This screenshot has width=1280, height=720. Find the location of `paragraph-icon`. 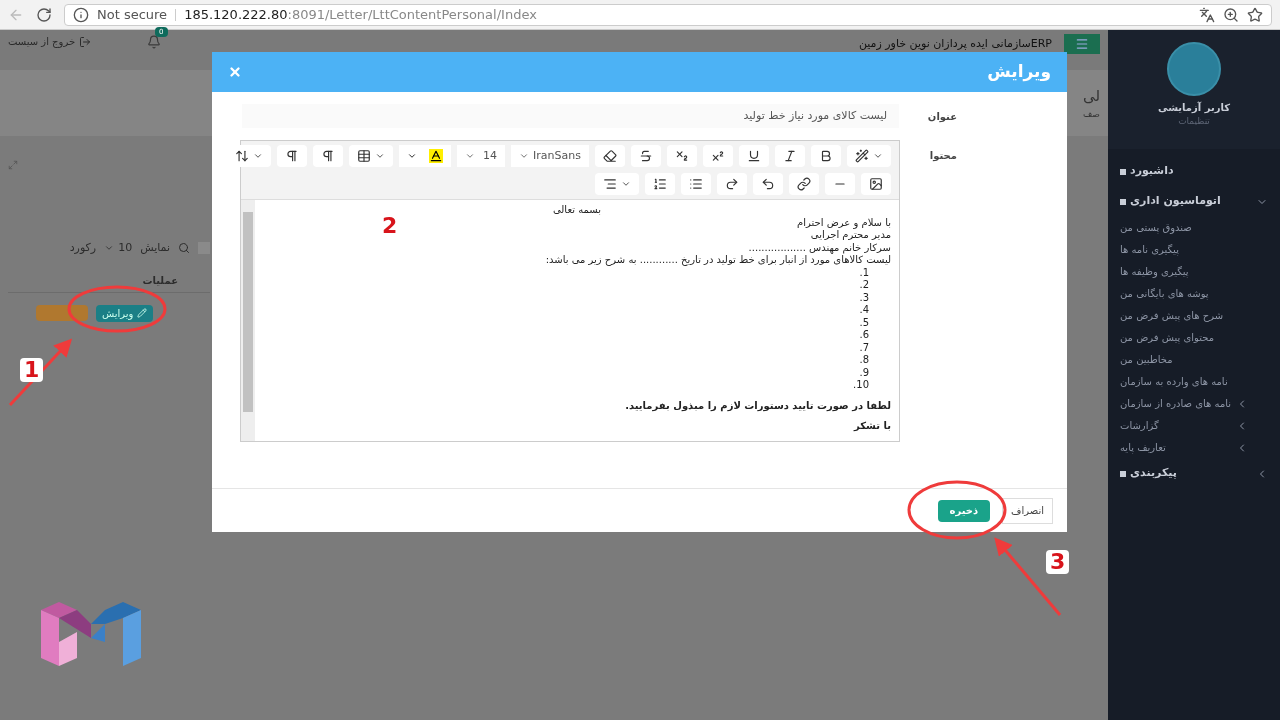

paragraph-icon is located at coordinates (328, 156).